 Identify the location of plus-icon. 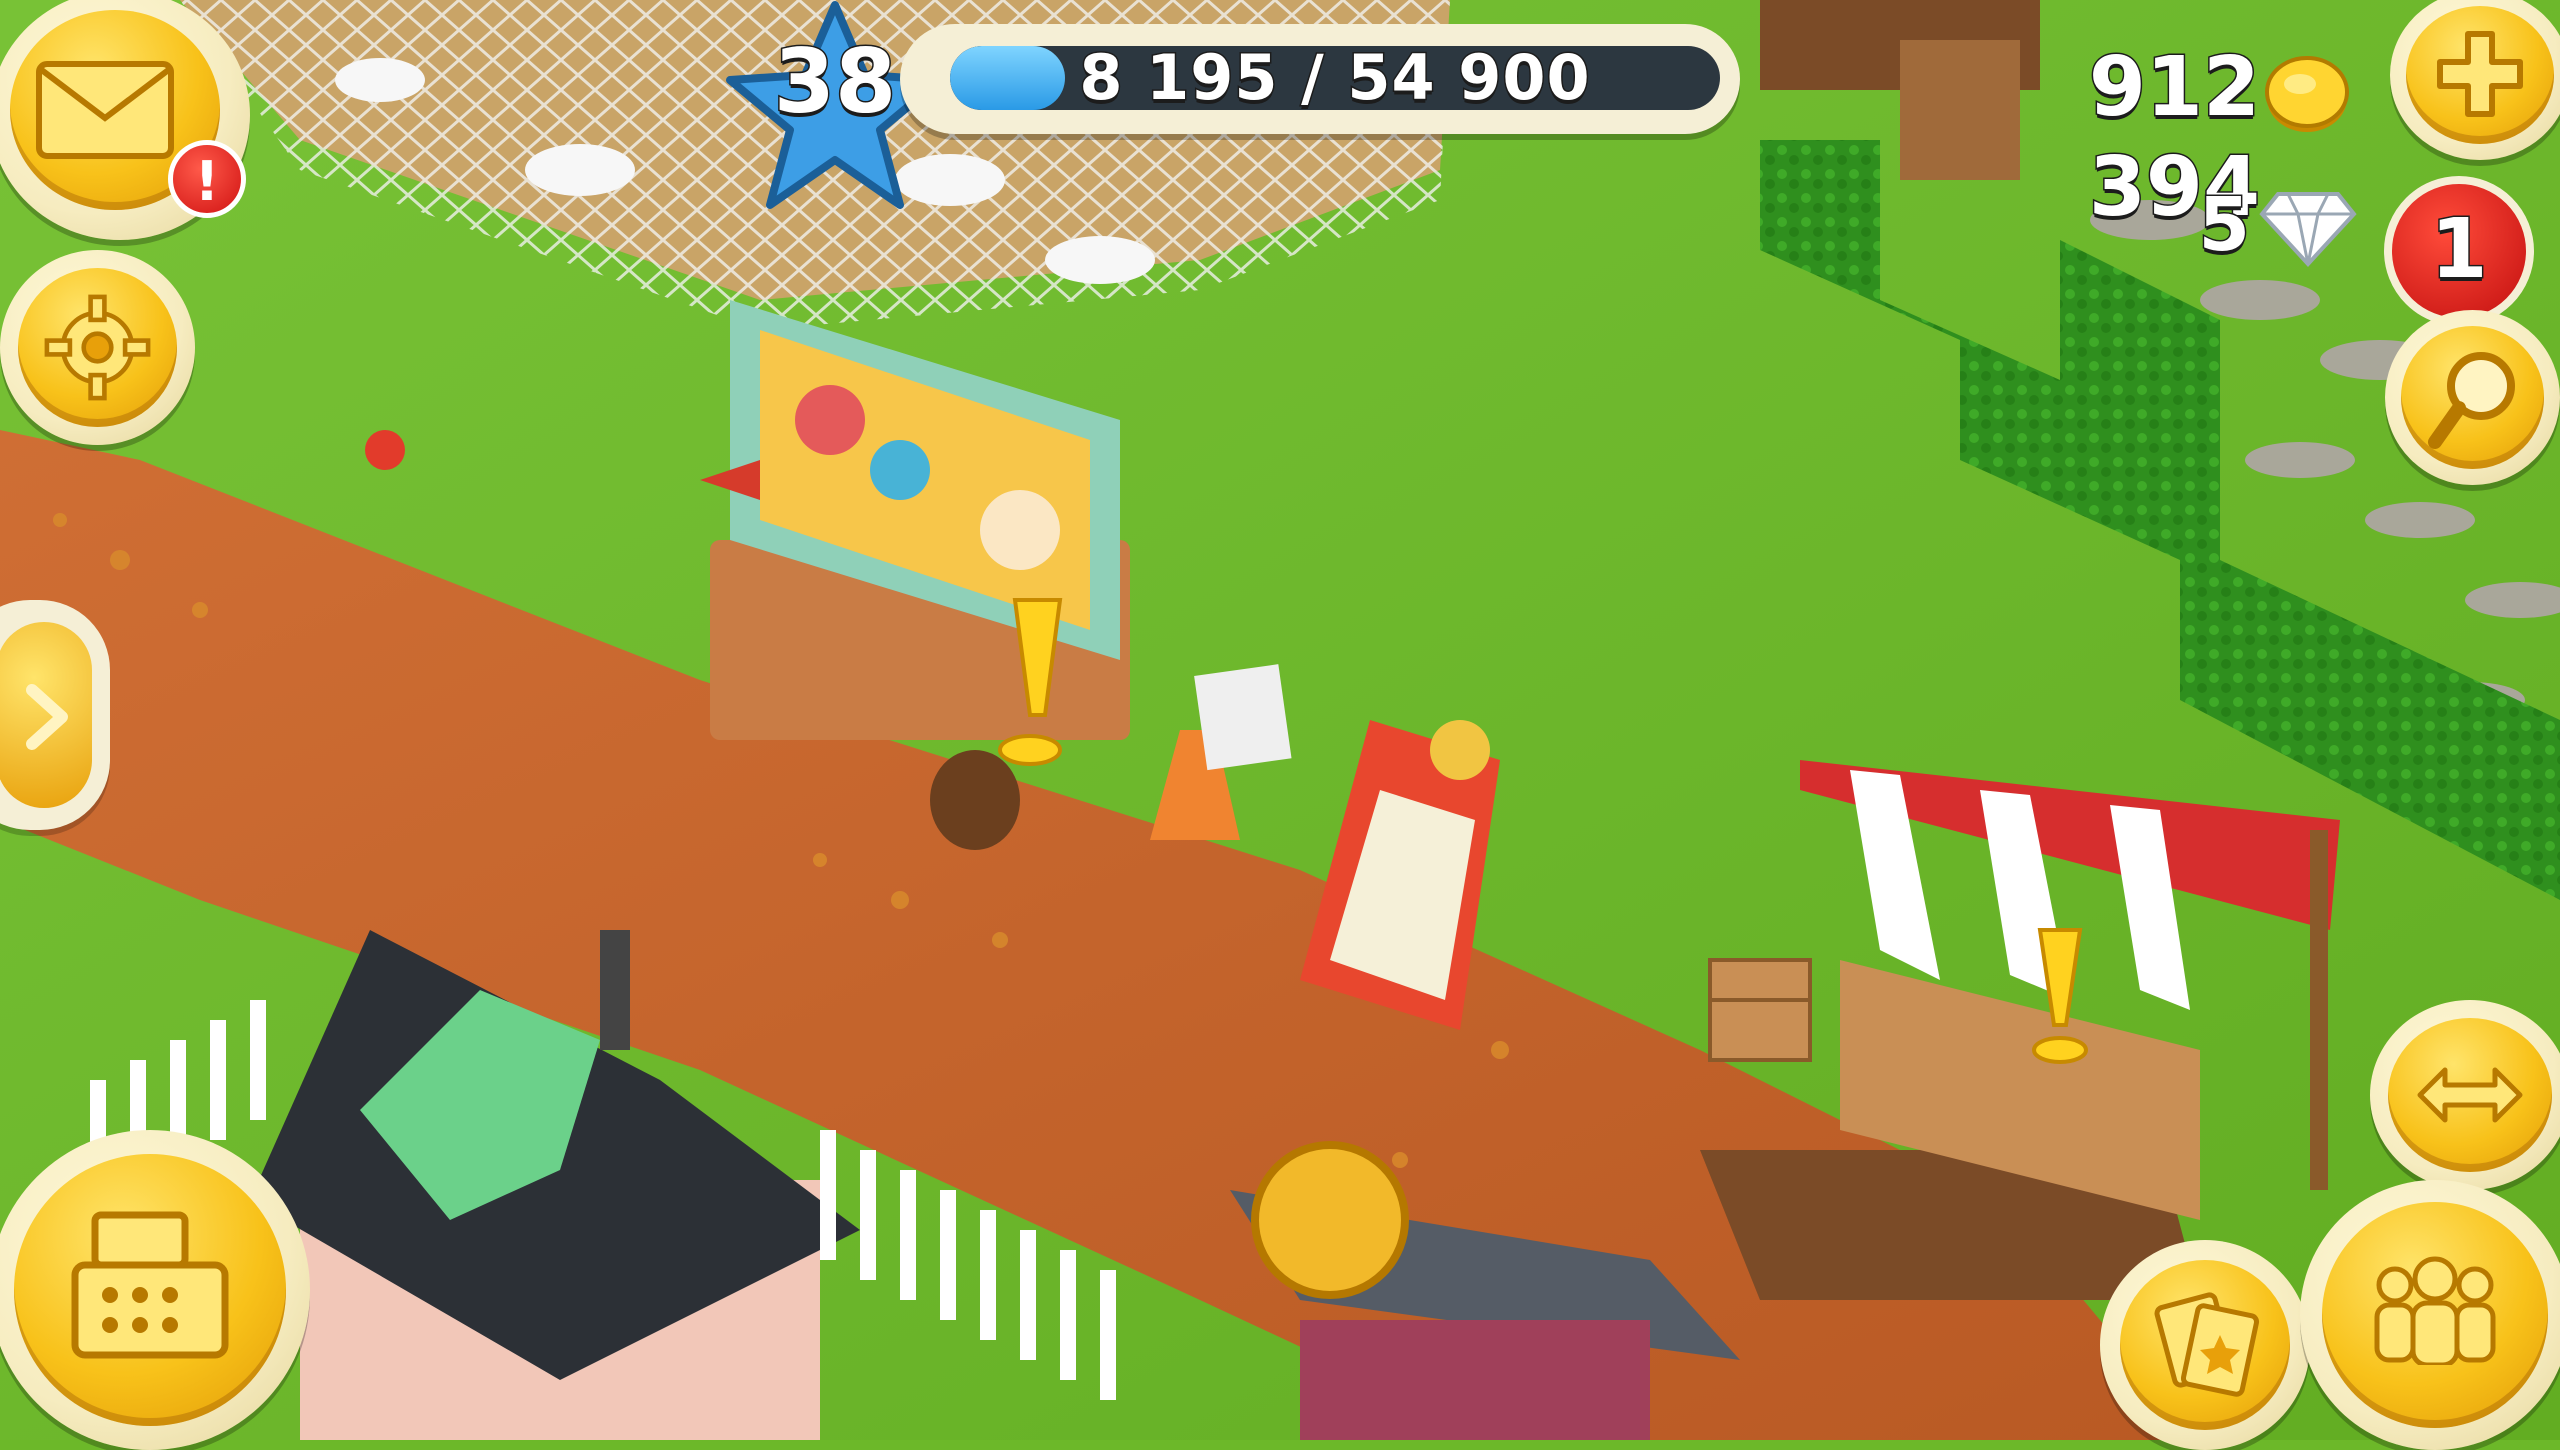
(2480, 74).